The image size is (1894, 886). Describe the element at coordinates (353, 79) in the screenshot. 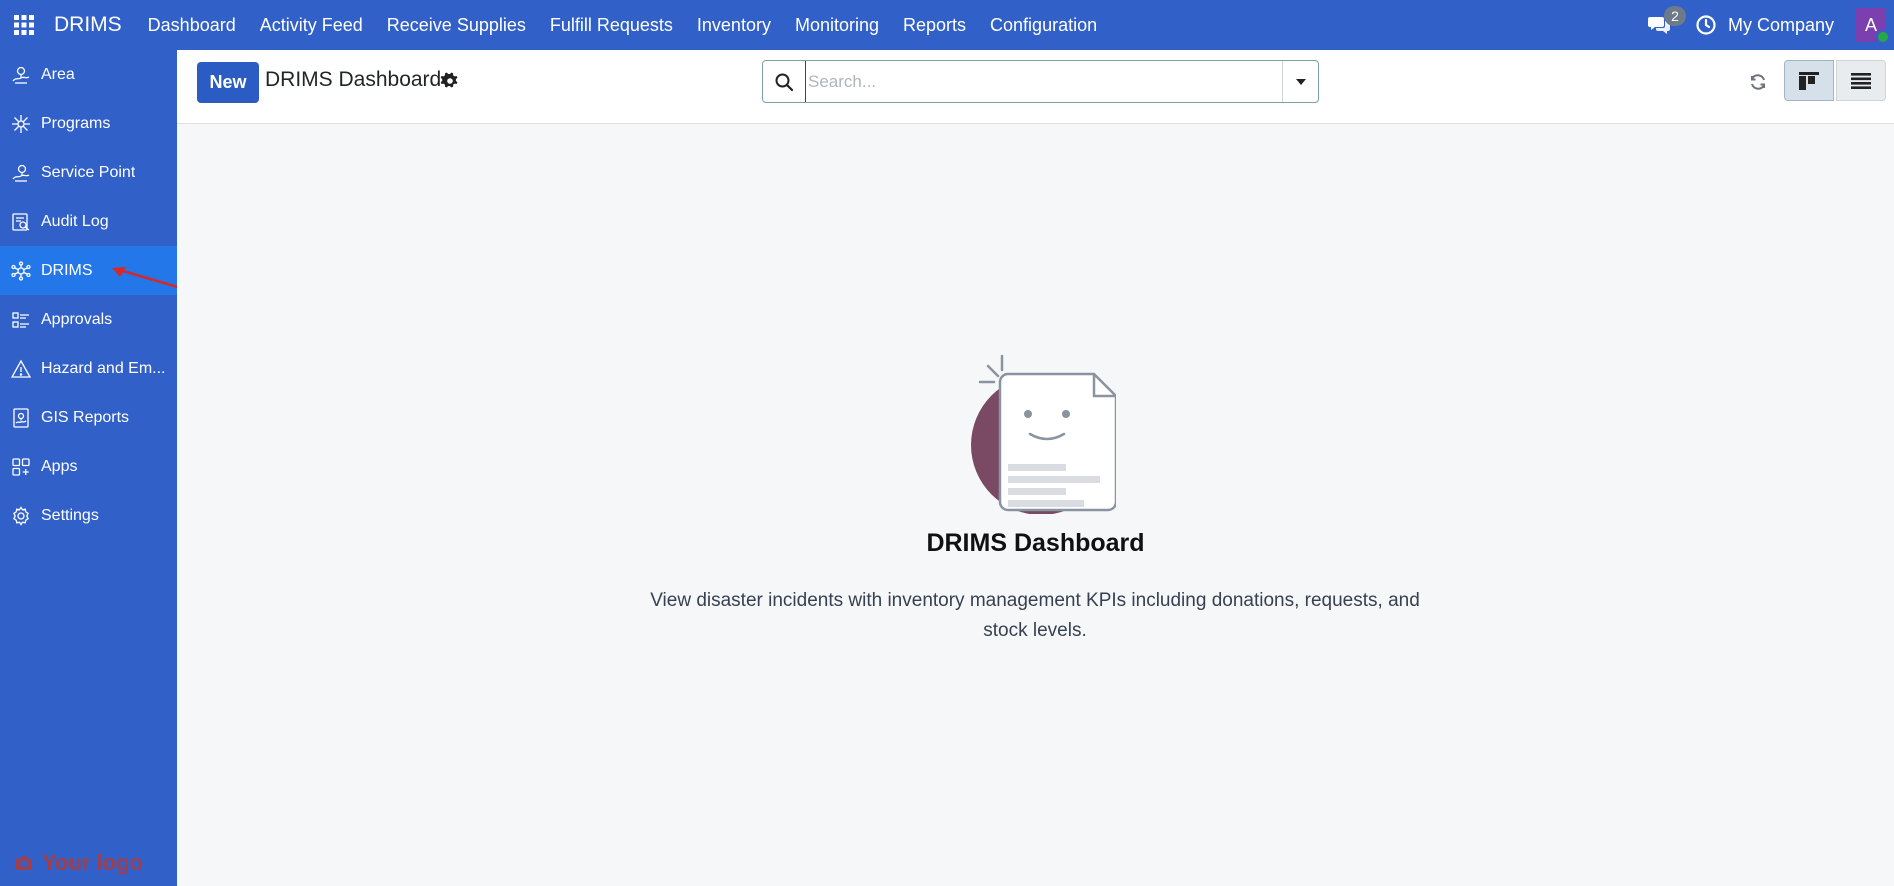

I see `page-title: DRIMS Dashboard` at that location.